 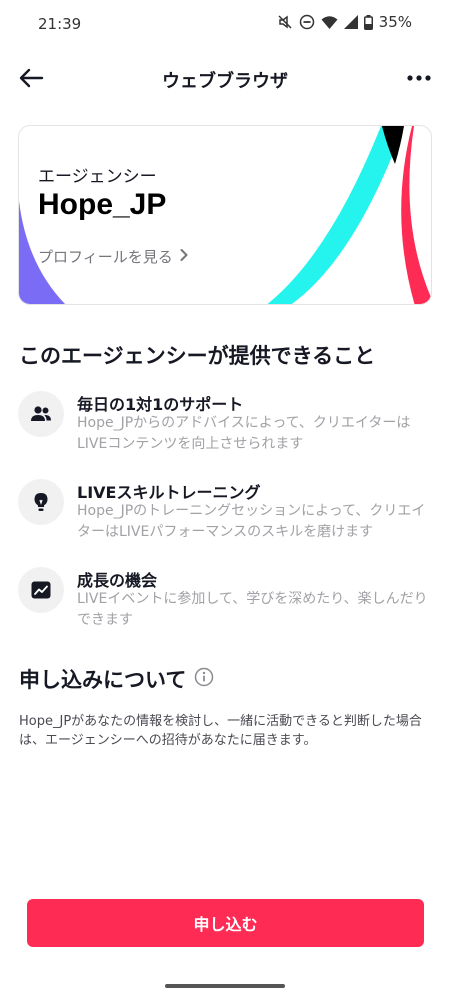 I want to click on wifi-icon, so click(x=329, y=22).